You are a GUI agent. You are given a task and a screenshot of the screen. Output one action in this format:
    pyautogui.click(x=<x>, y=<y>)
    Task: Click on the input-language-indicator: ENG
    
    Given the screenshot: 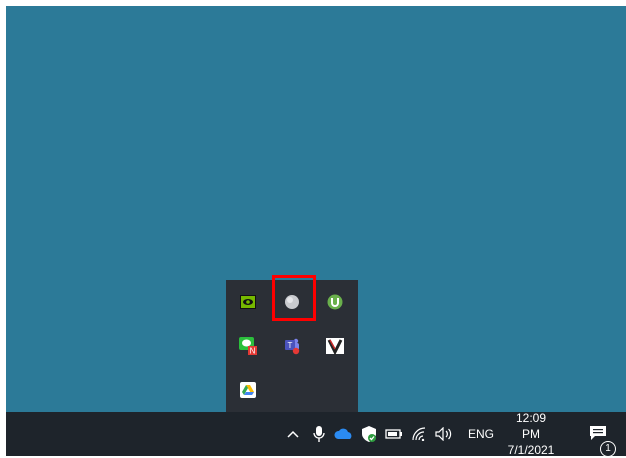 What is the action you would take?
    pyautogui.click(x=481, y=434)
    